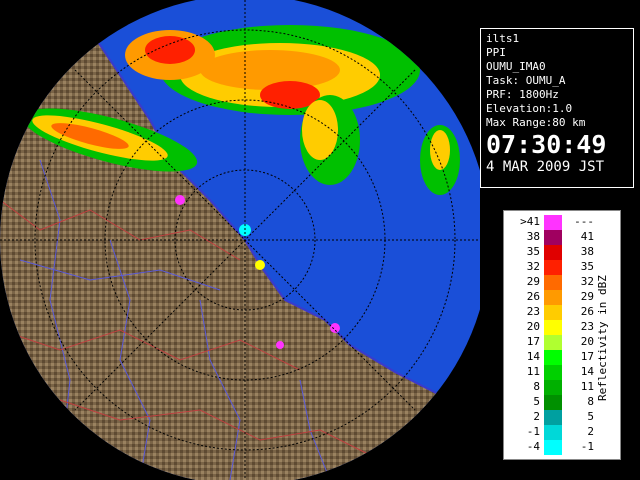 Image resolution: width=640 pixels, height=480 pixels. I want to click on legend-row: >41 ---, so click(562, 223).